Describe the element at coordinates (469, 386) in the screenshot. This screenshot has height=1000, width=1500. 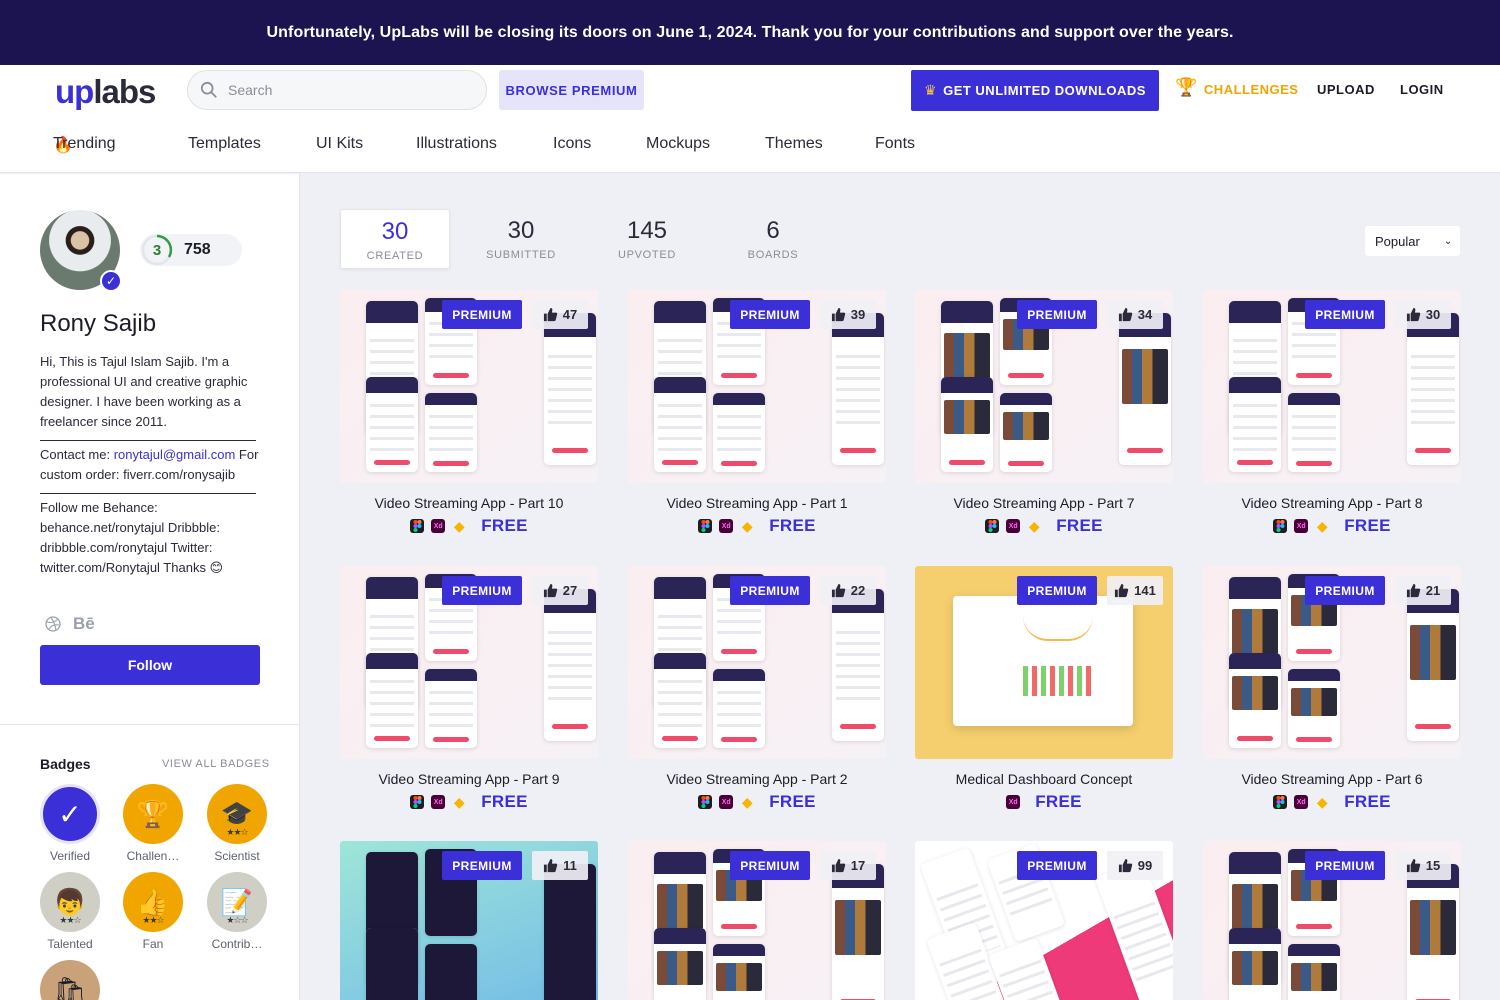
I see `shot-thumbnail: PREMIUM 47` at that location.